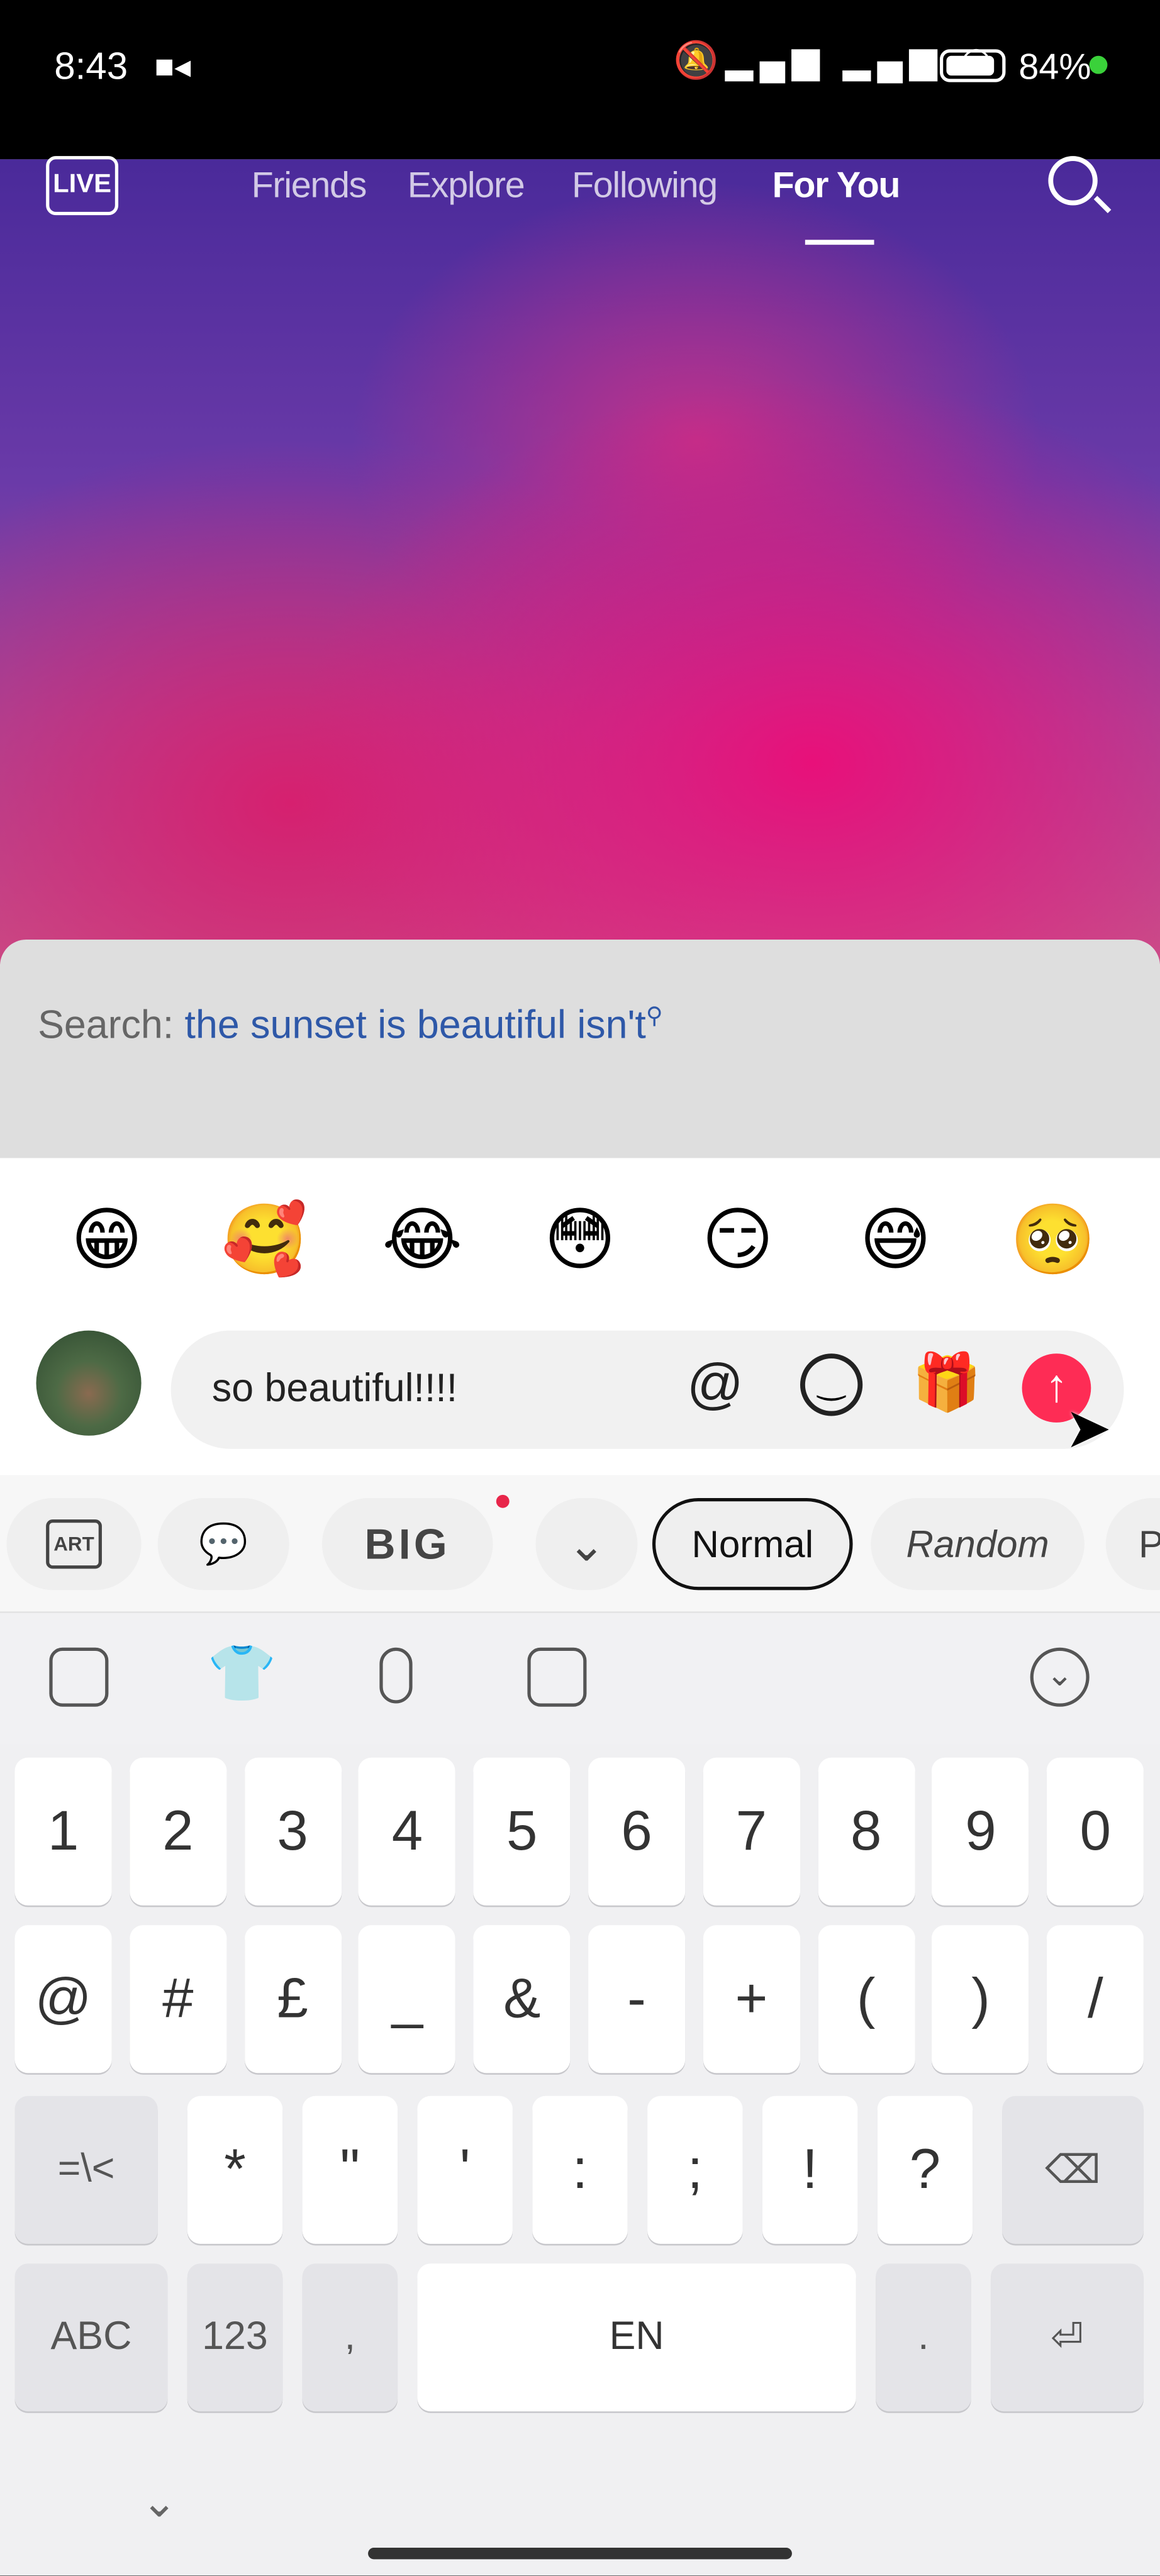  I want to click on collapse-keyboard-icon: ⌄, so click(1060, 1677).